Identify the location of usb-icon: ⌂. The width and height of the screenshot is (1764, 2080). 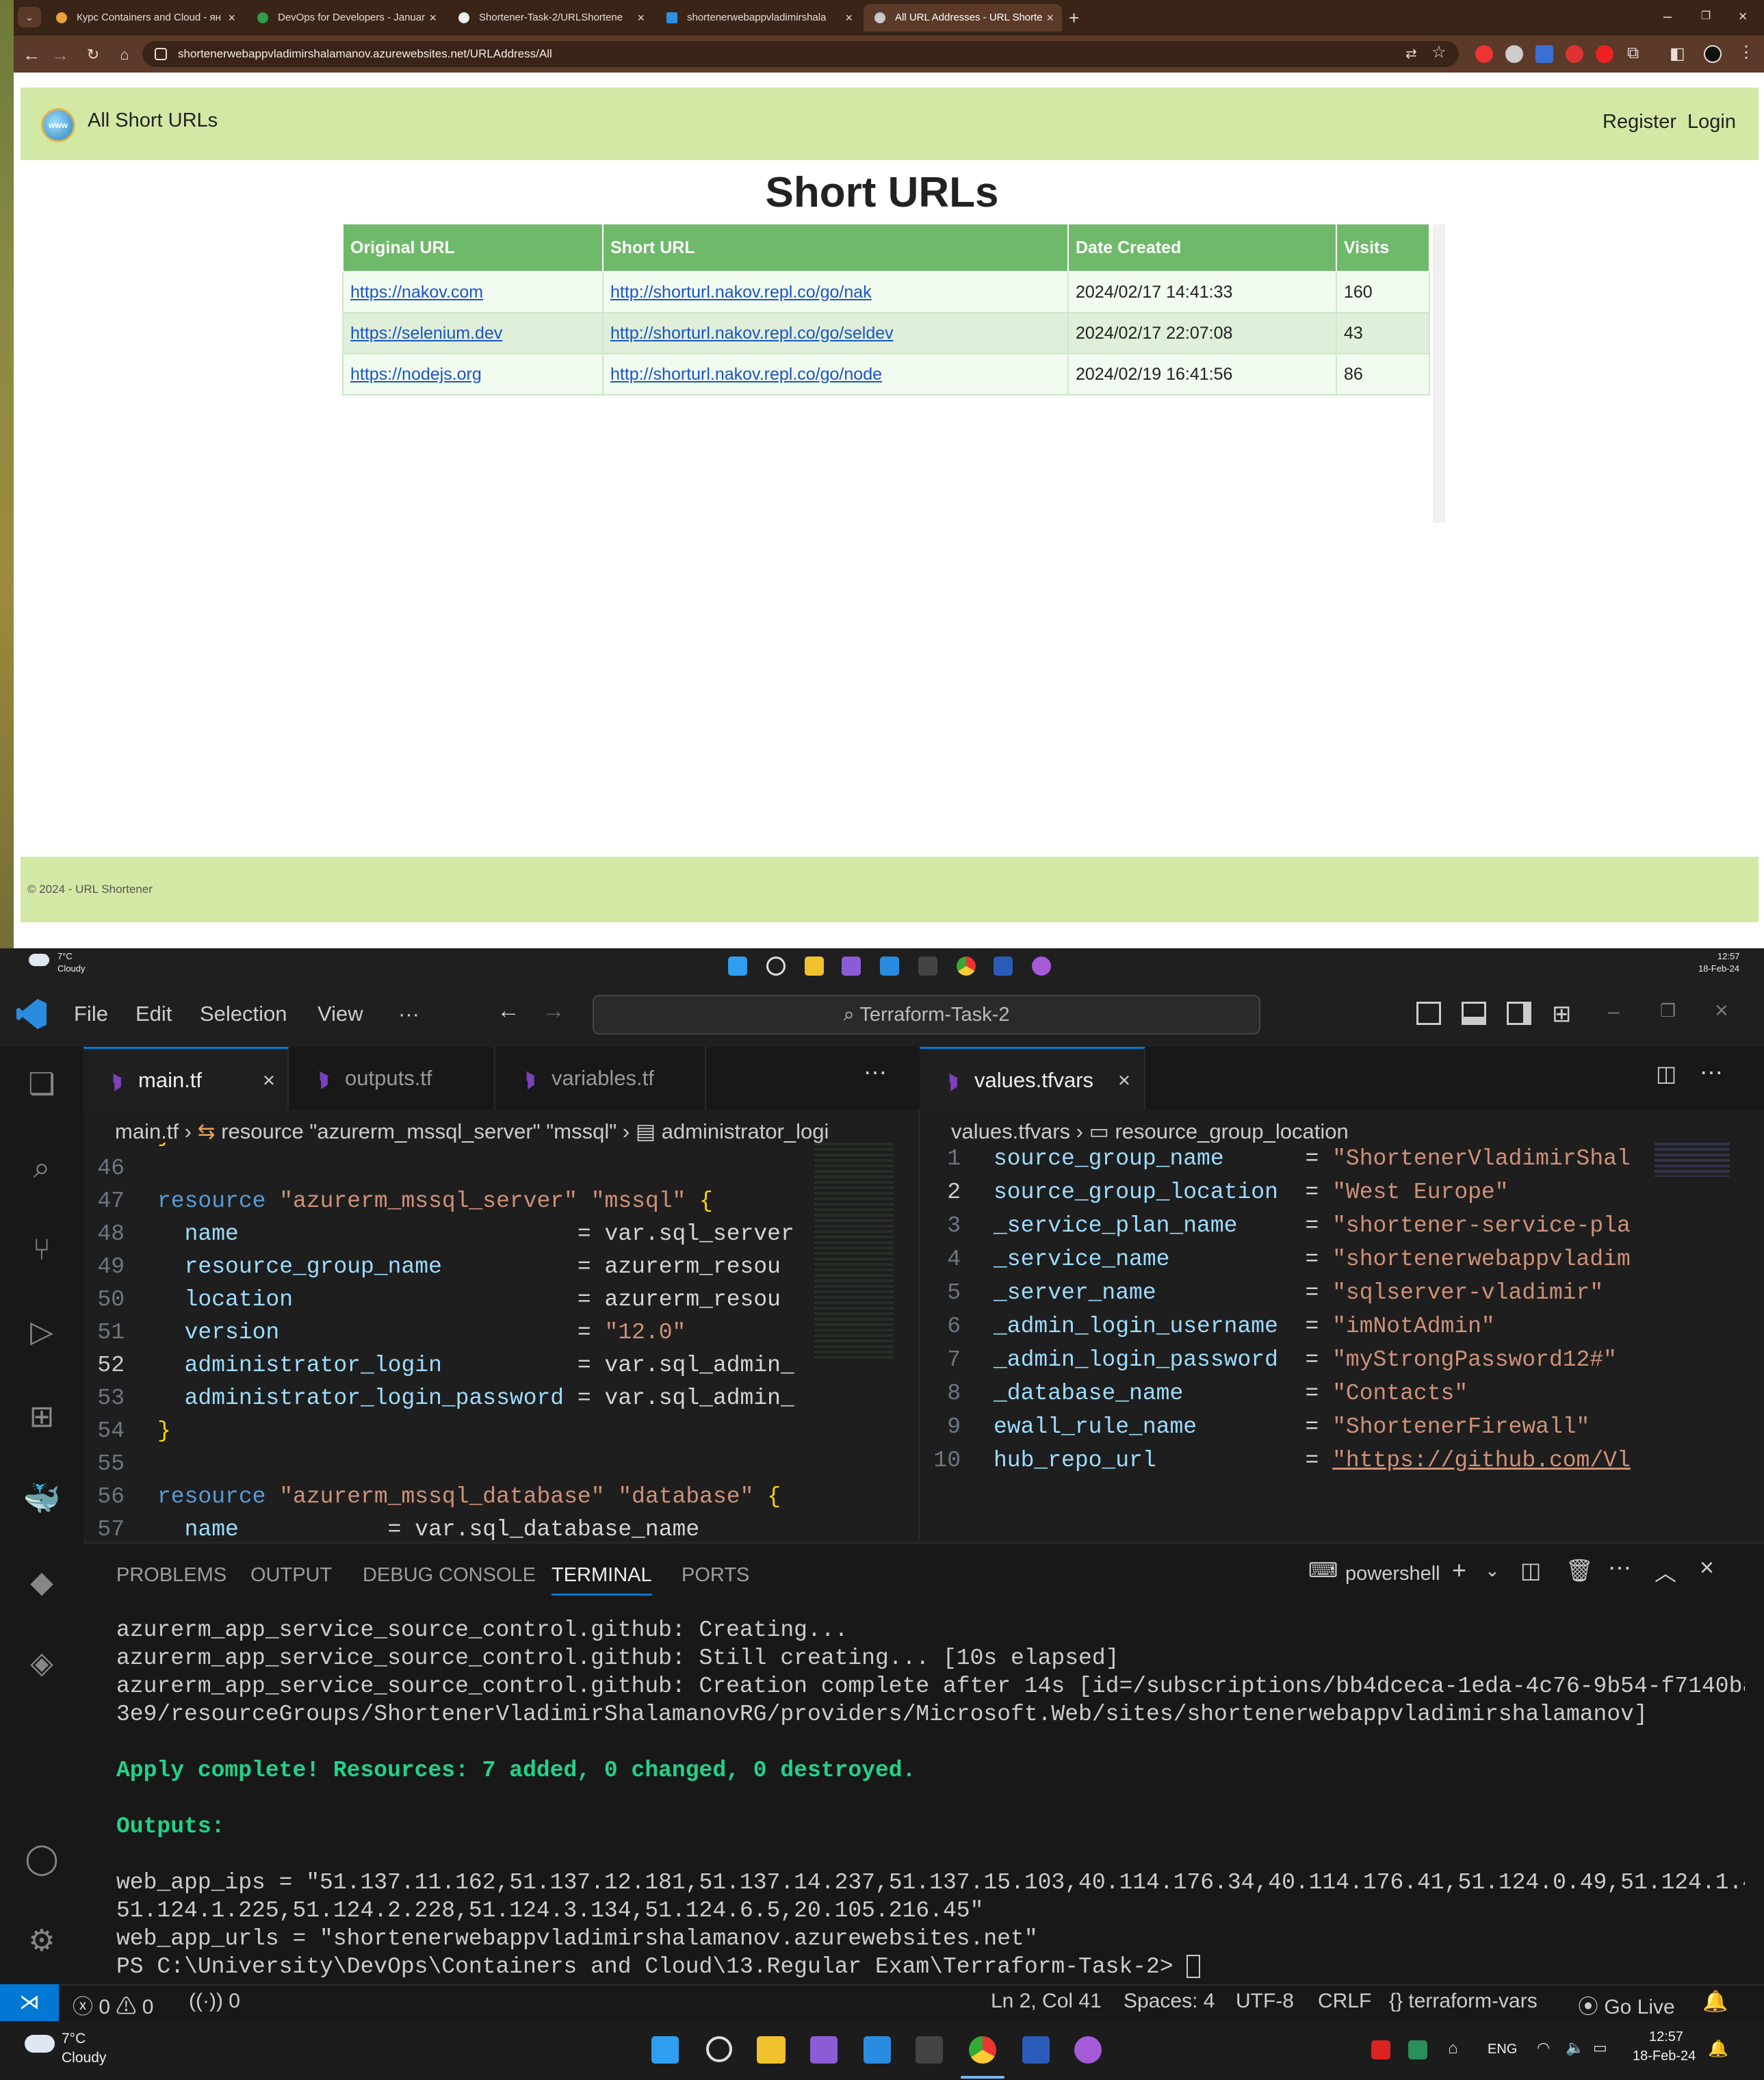
(1453, 2048).